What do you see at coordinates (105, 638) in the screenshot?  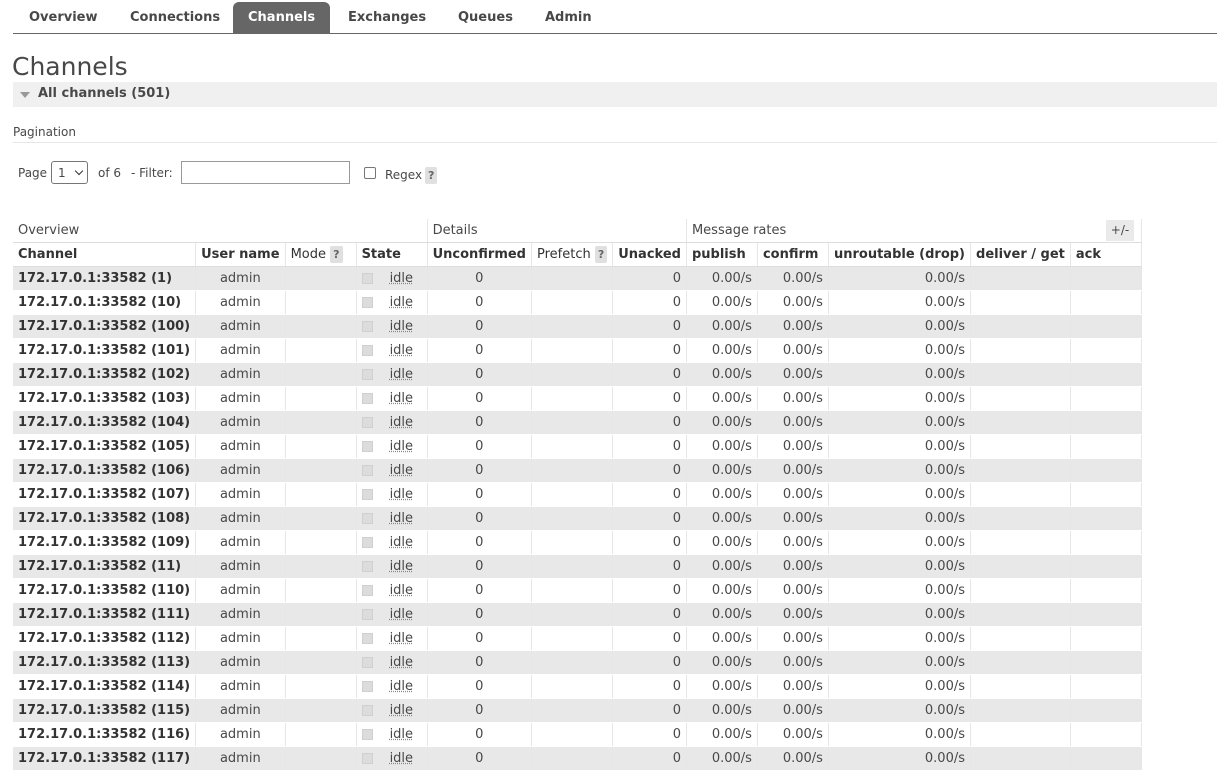 I see `channel-link: 172.17.0.1:33582 (112)` at bounding box center [105, 638].